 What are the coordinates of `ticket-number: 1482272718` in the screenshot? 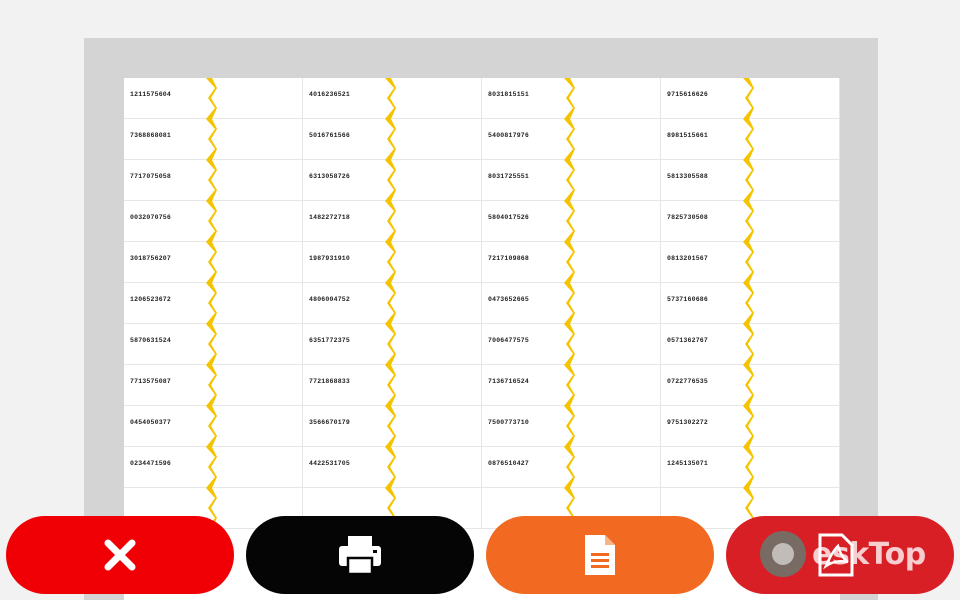 It's located at (330, 217).